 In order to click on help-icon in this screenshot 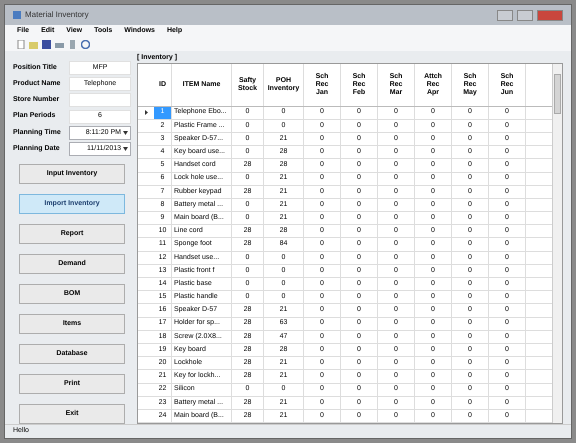, I will do `click(85, 44)`.